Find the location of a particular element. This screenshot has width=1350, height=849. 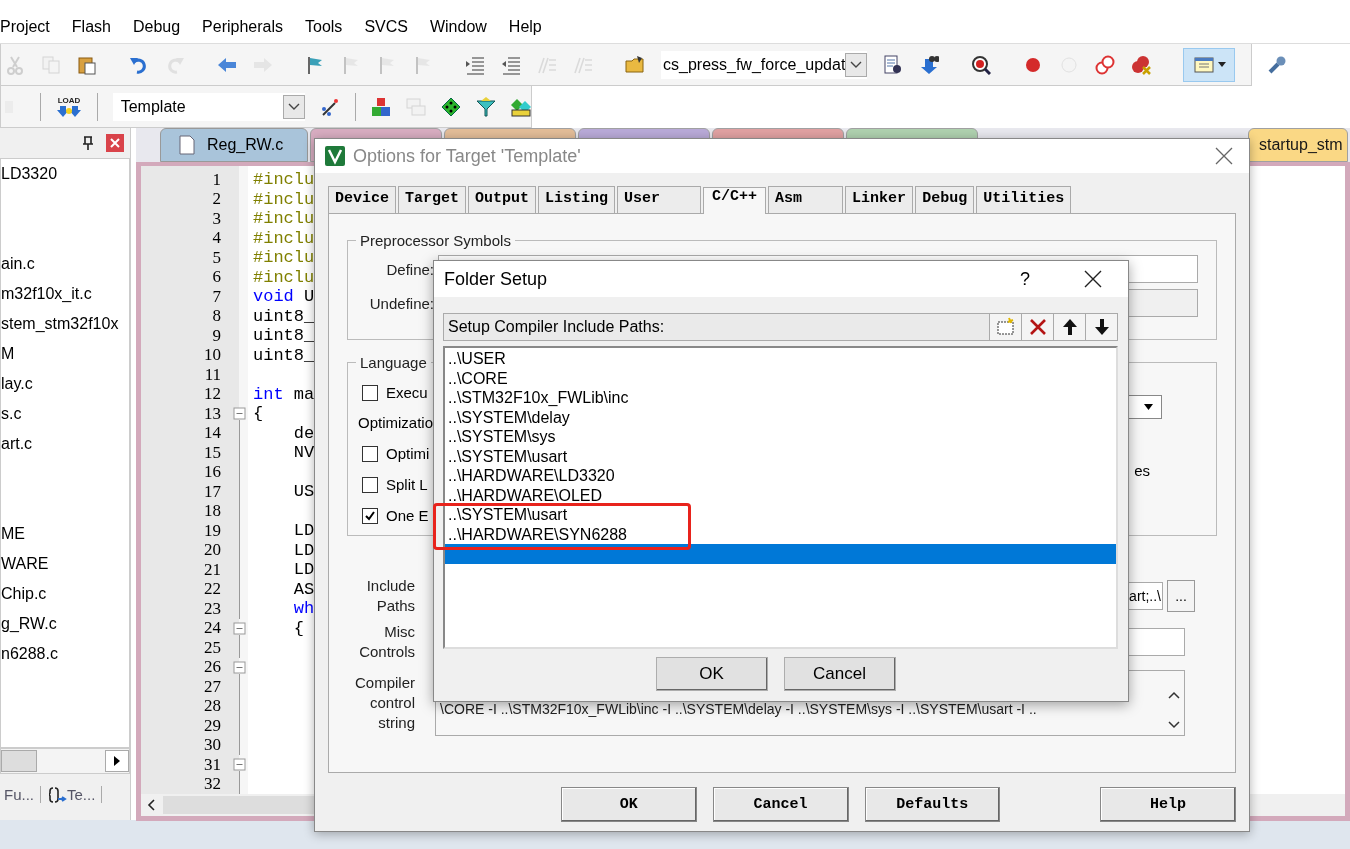

diamond-icon is located at coordinates (451, 106).